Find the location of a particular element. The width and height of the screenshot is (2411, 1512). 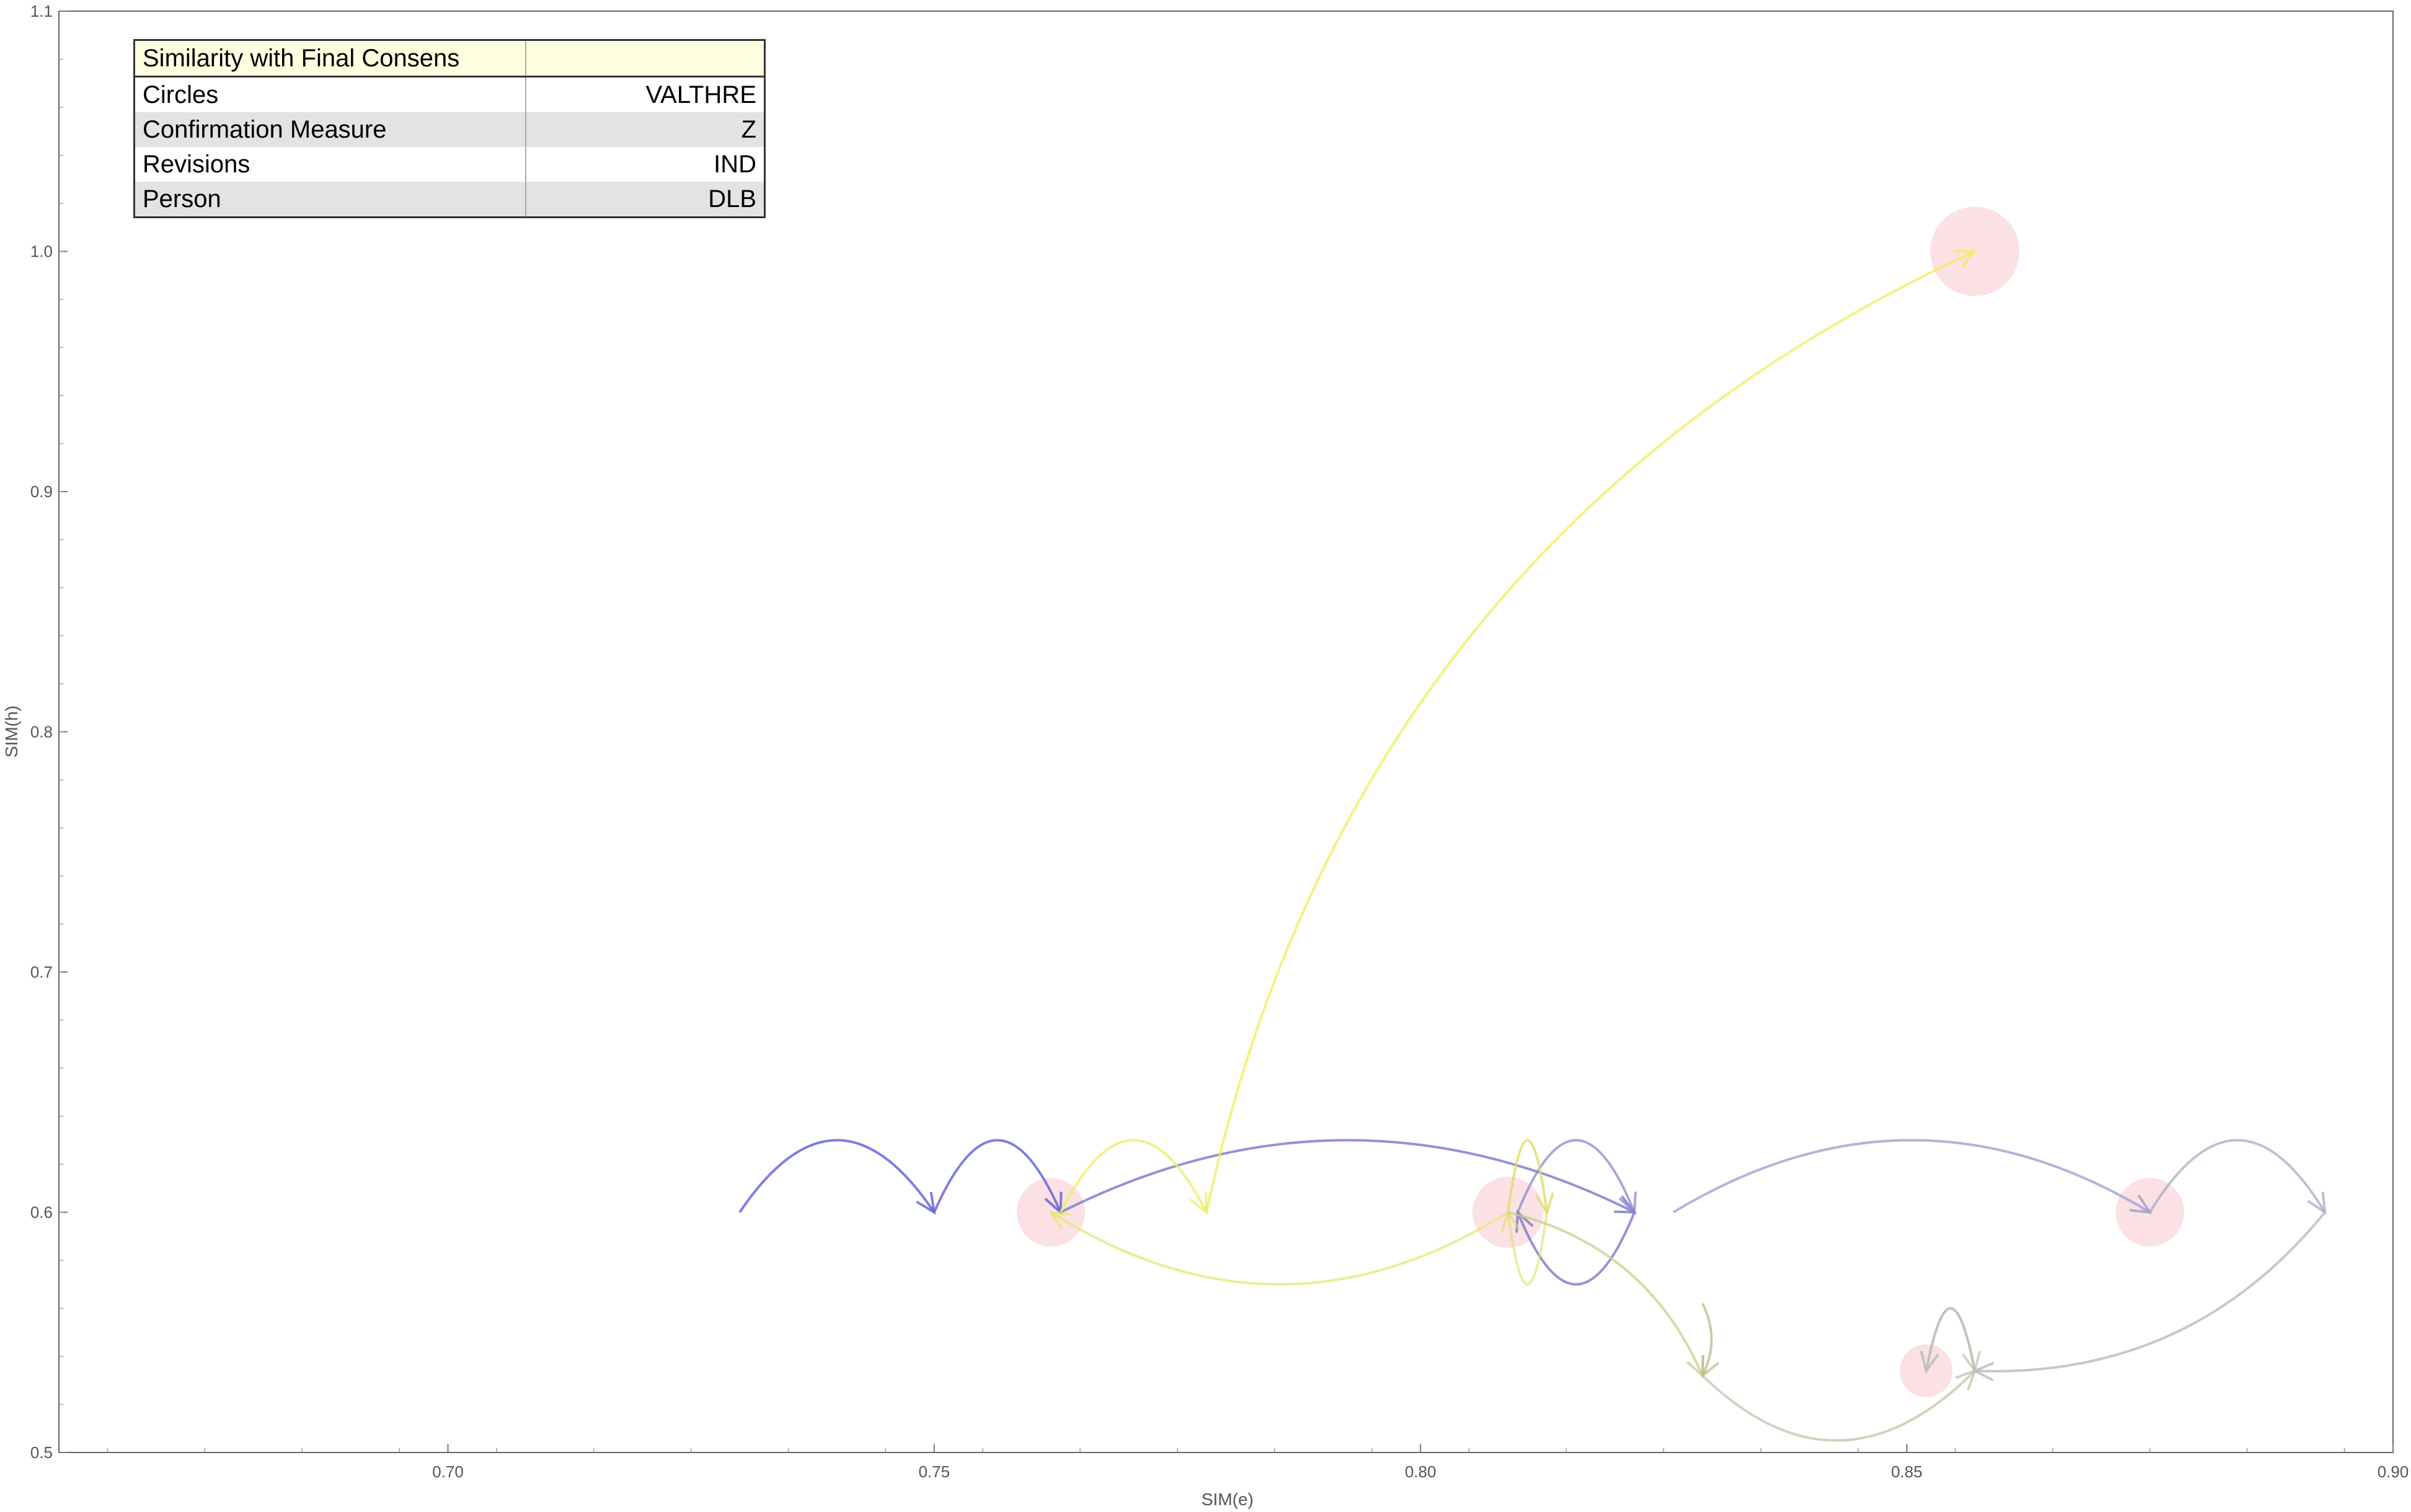

info-table-header-empty is located at coordinates (645, 59).